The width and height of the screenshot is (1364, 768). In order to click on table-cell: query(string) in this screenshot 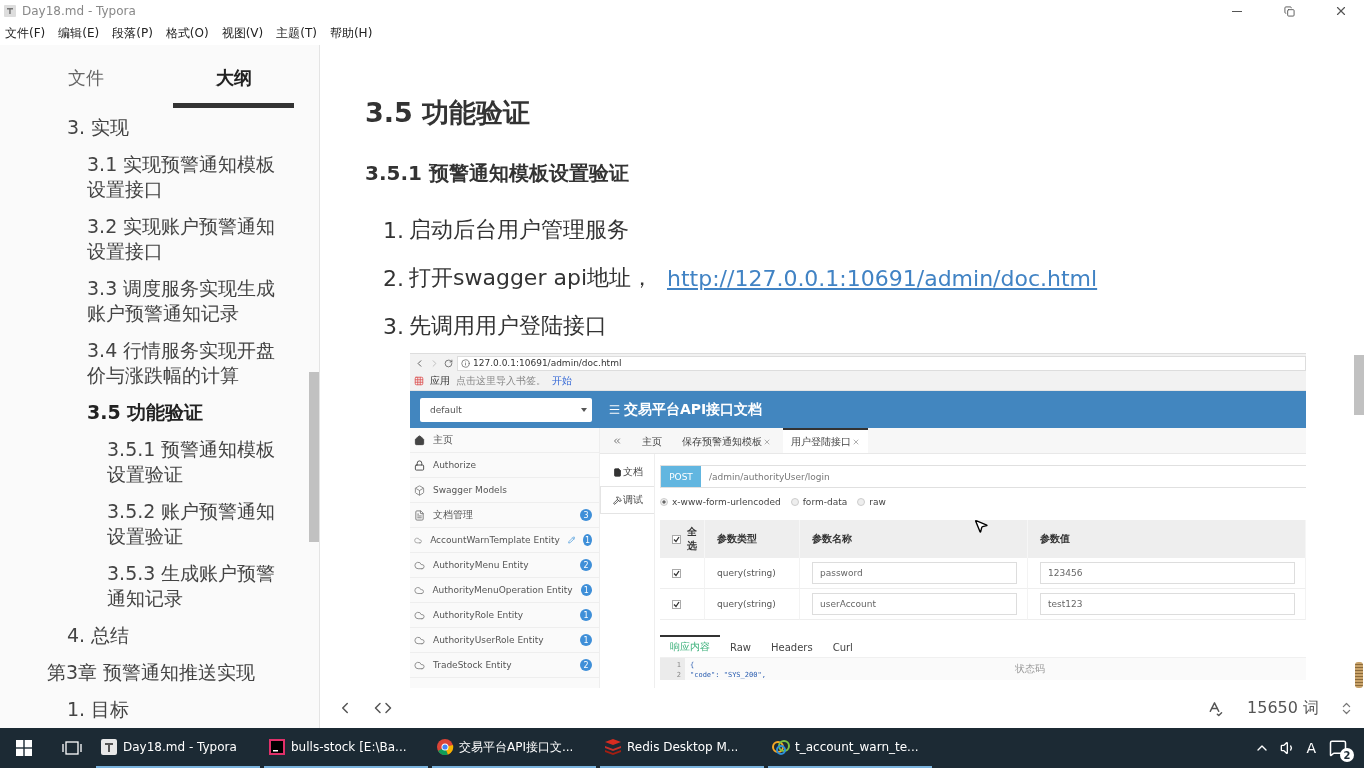, I will do `click(752, 604)`.